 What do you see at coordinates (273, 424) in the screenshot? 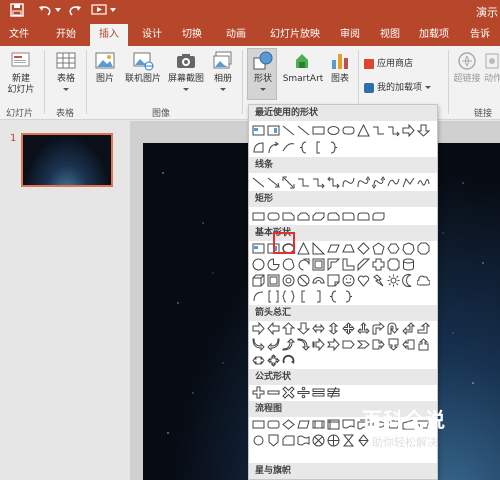
I see `flowchart-alternate-process-shape-icon` at bounding box center [273, 424].